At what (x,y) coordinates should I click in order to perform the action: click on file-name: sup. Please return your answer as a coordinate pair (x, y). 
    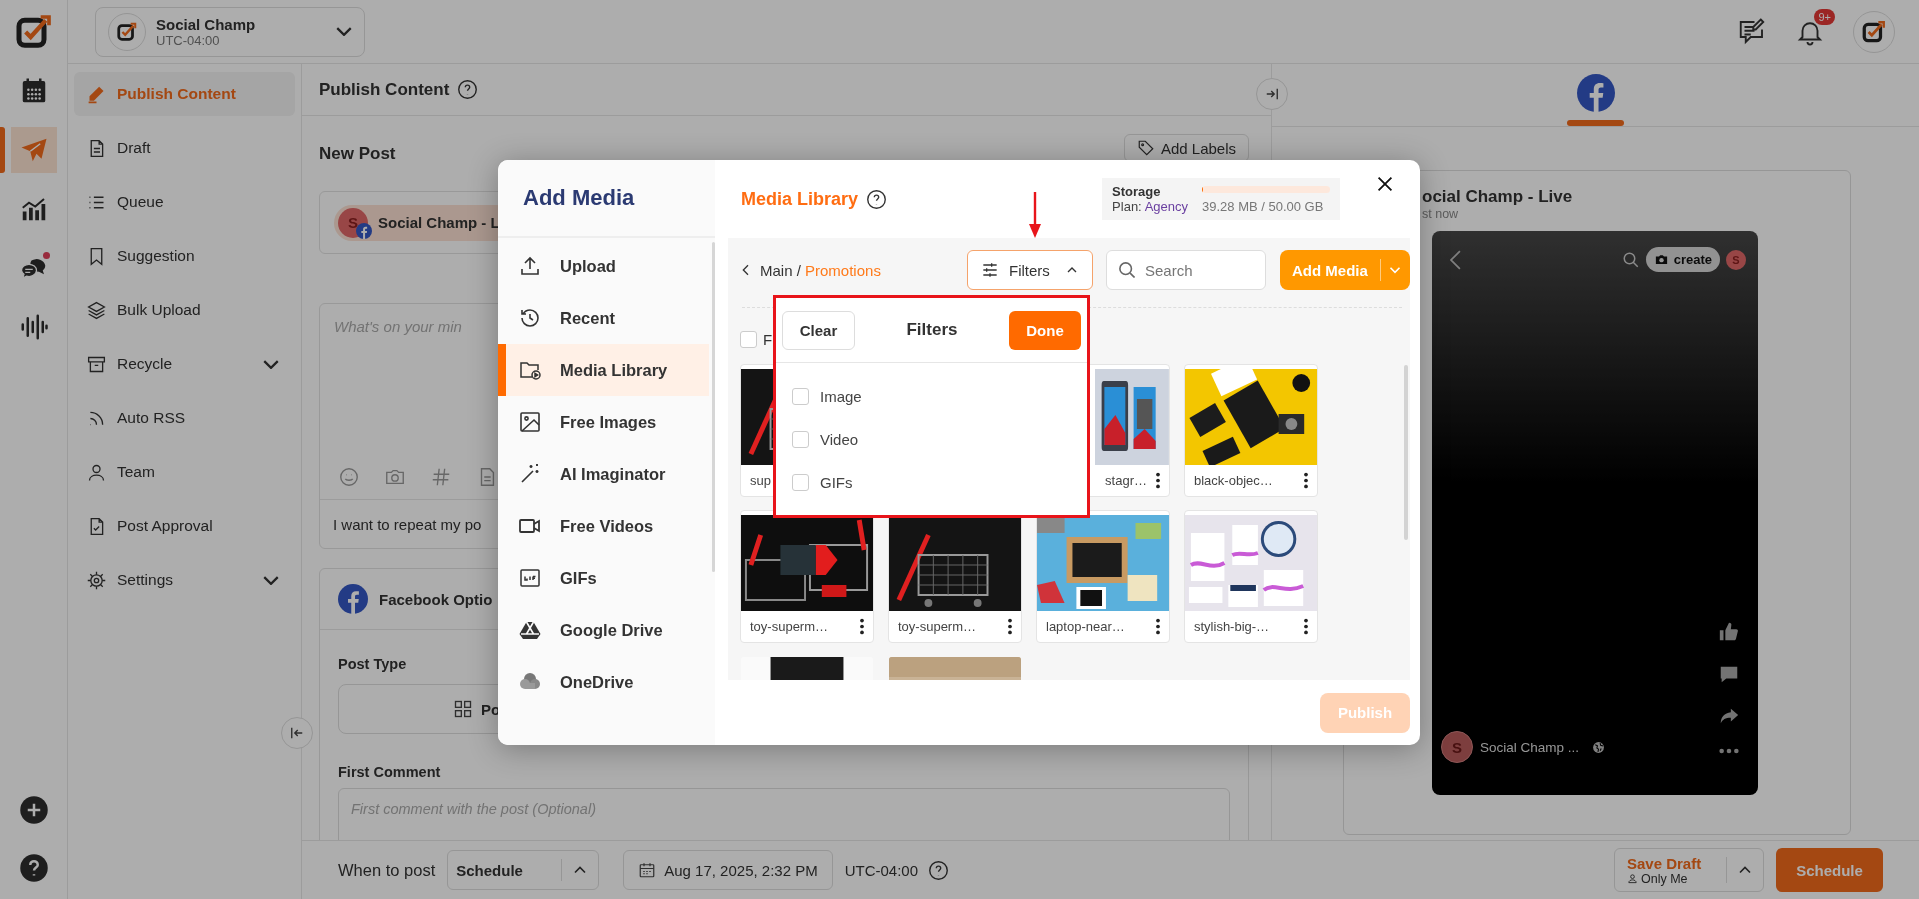
    Looking at the image, I should click on (760, 480).